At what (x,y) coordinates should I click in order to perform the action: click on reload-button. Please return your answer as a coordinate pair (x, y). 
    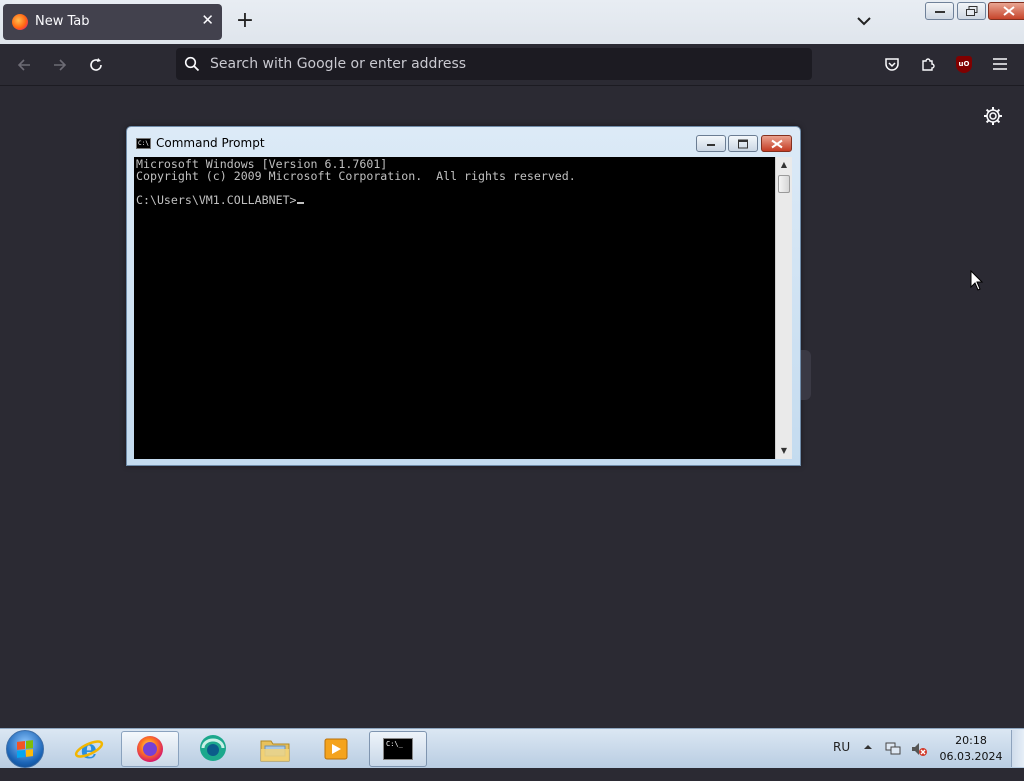
    Looking at the image, I should click on (96, 65).